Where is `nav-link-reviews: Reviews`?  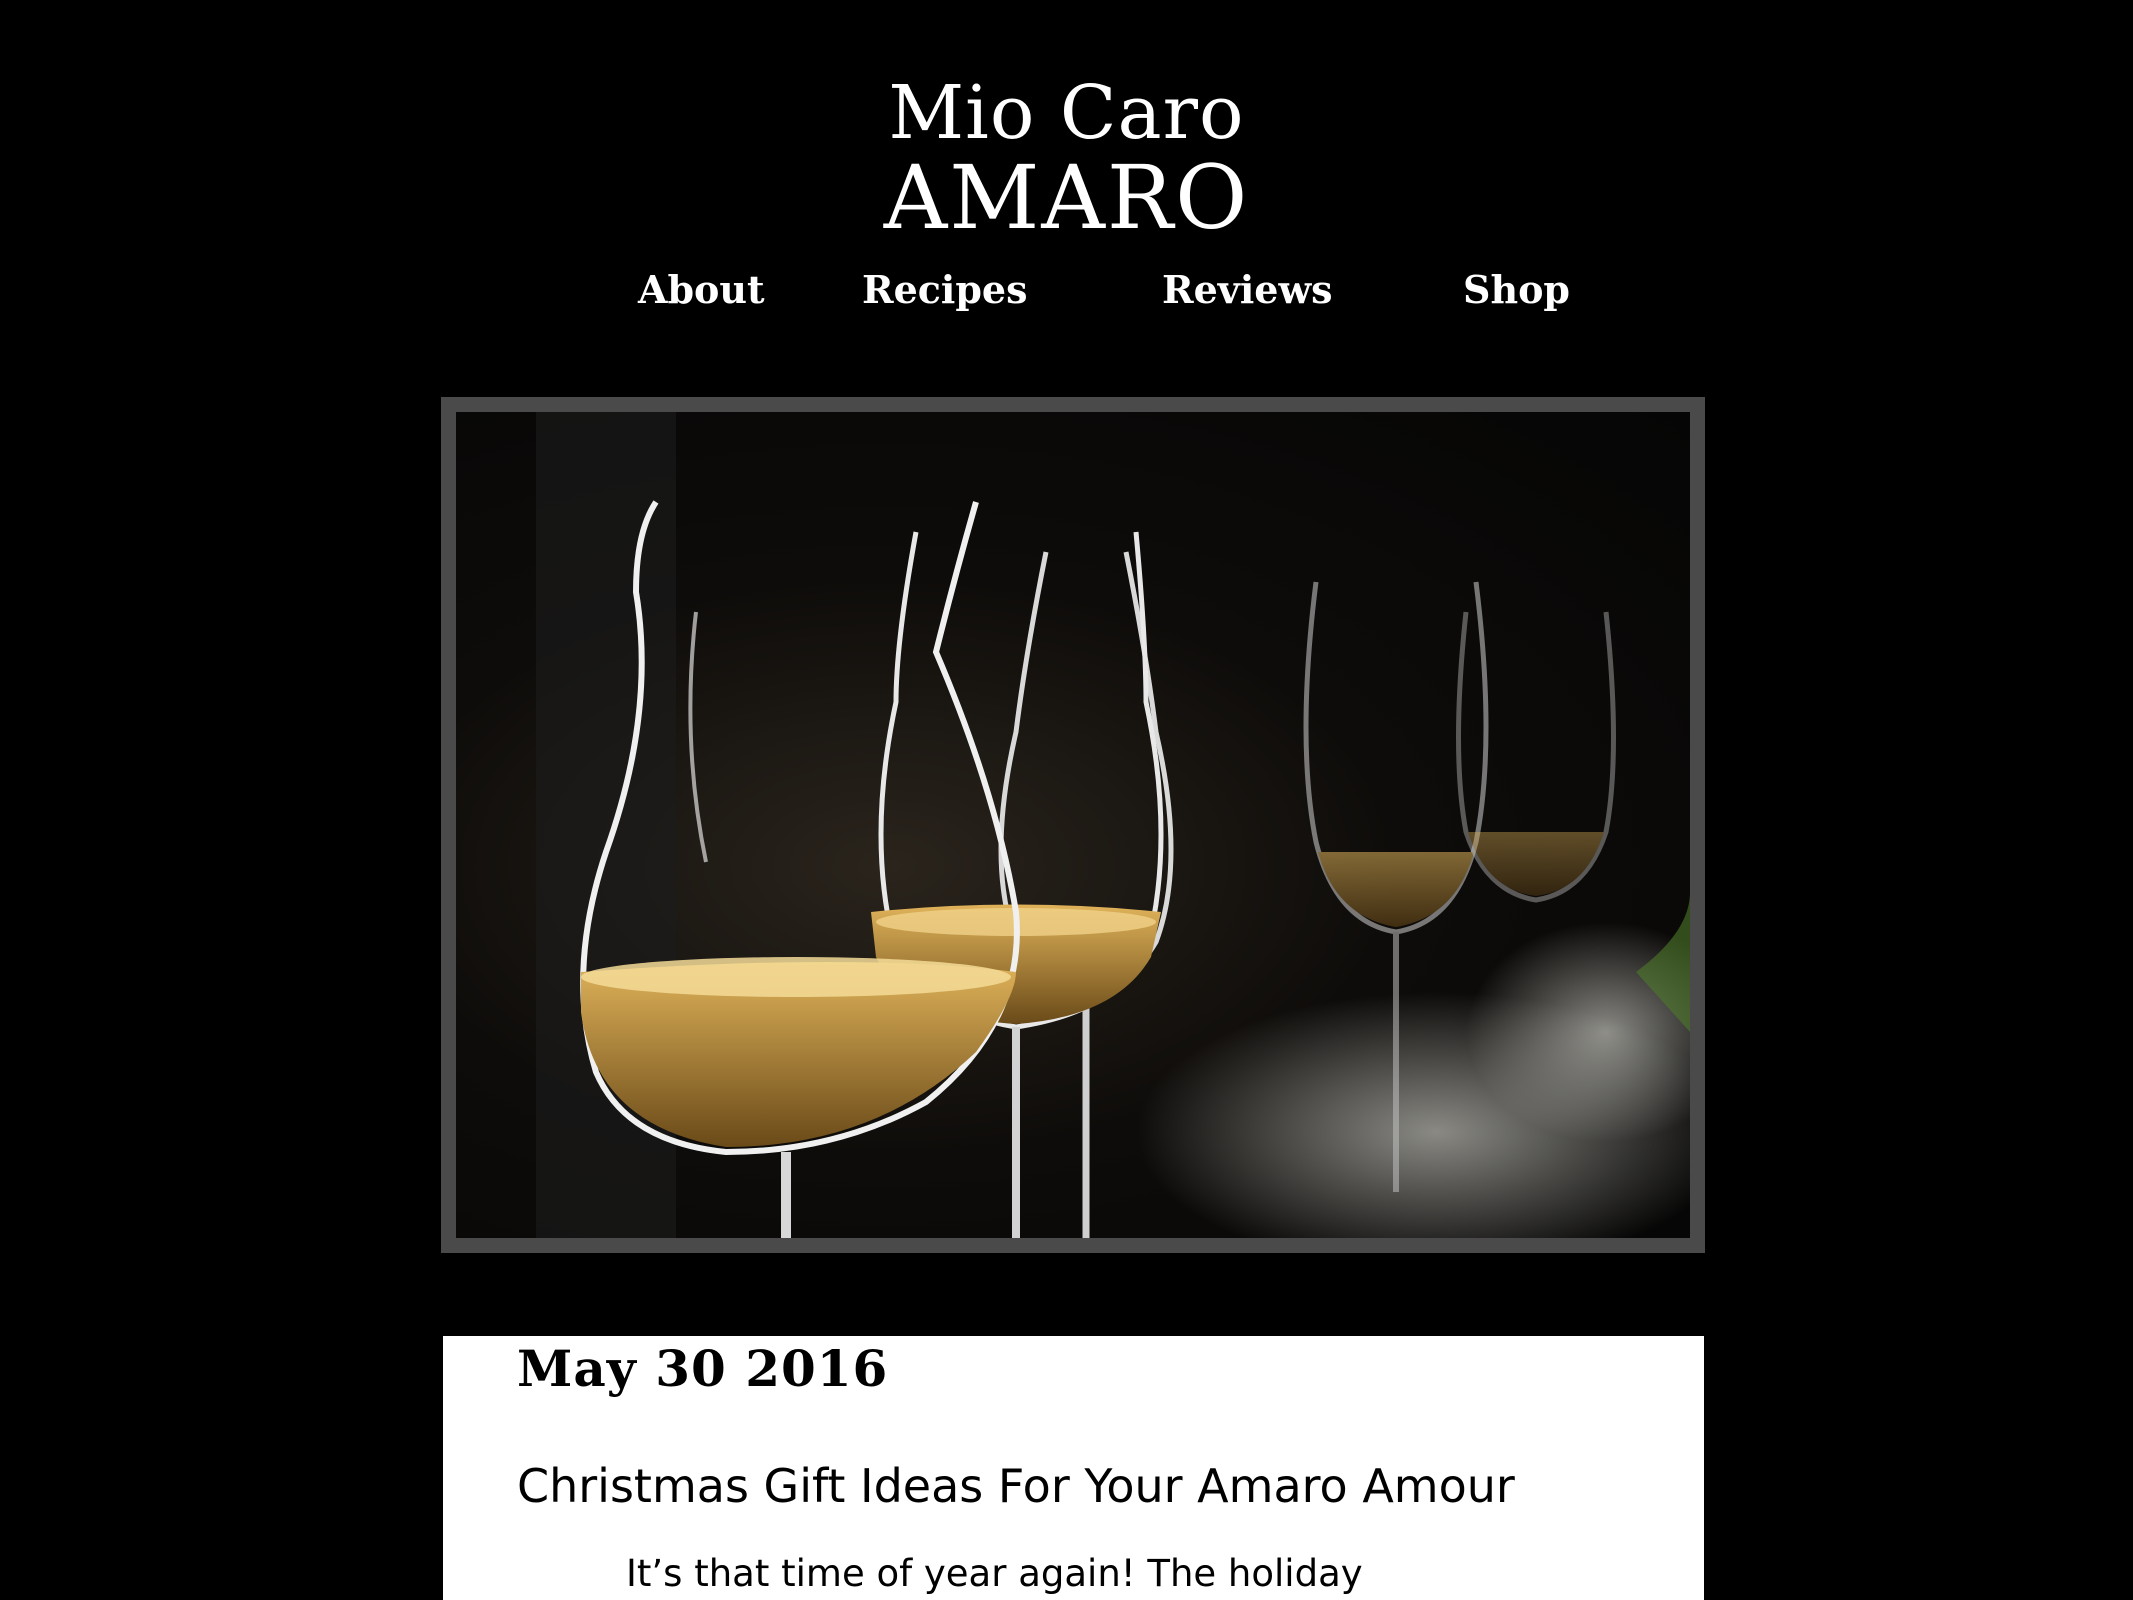 nav-link-reviews: Reviews is located at coordinates (1247, 290).